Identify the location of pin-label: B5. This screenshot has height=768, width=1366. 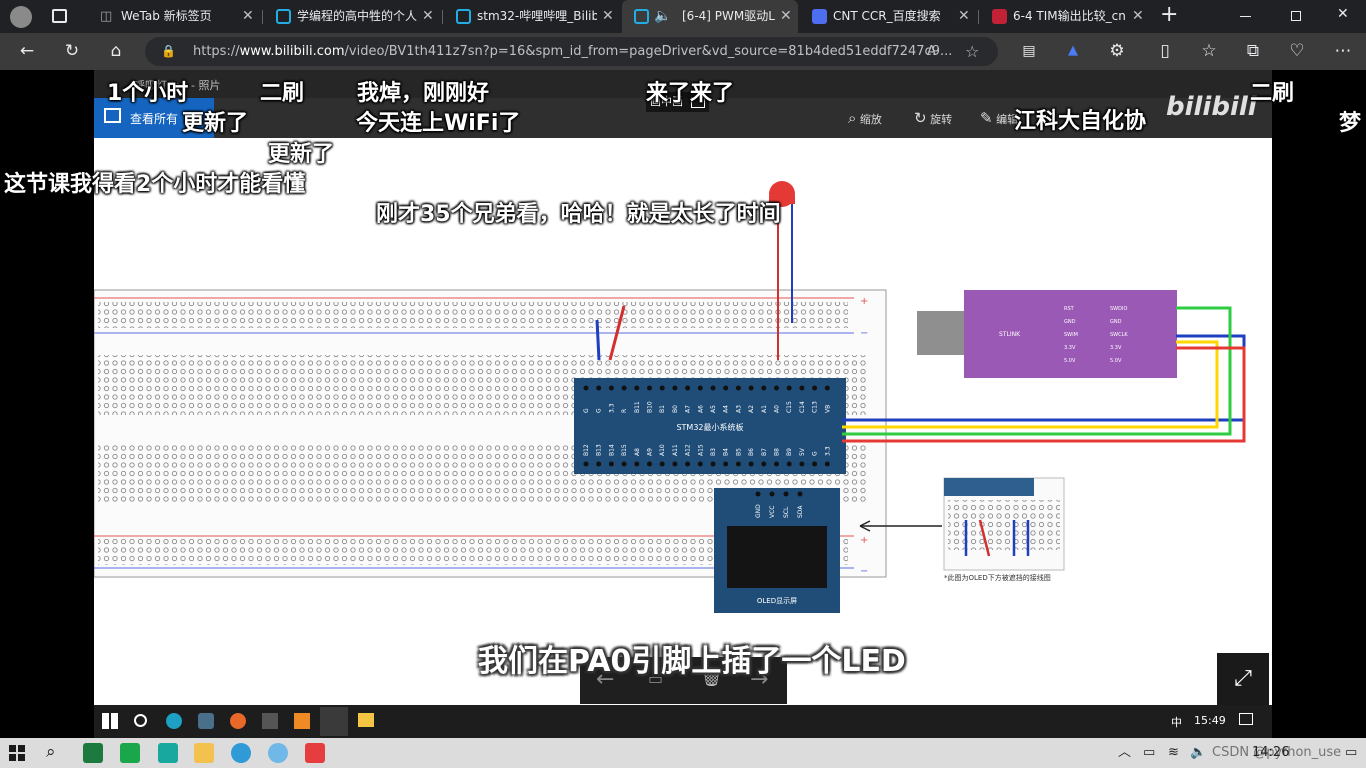
(738, 452).